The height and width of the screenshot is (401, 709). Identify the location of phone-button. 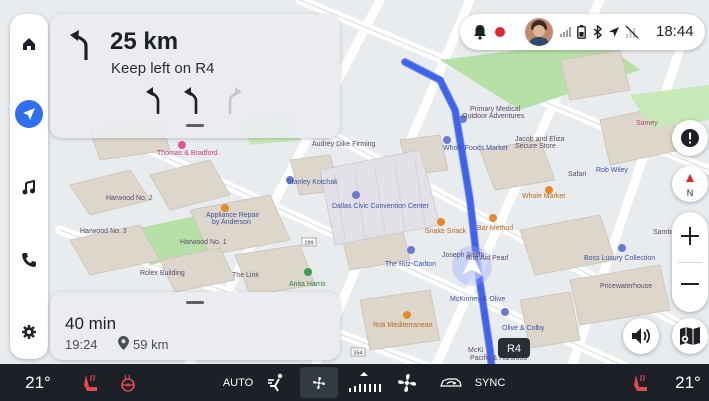
(29, 260).